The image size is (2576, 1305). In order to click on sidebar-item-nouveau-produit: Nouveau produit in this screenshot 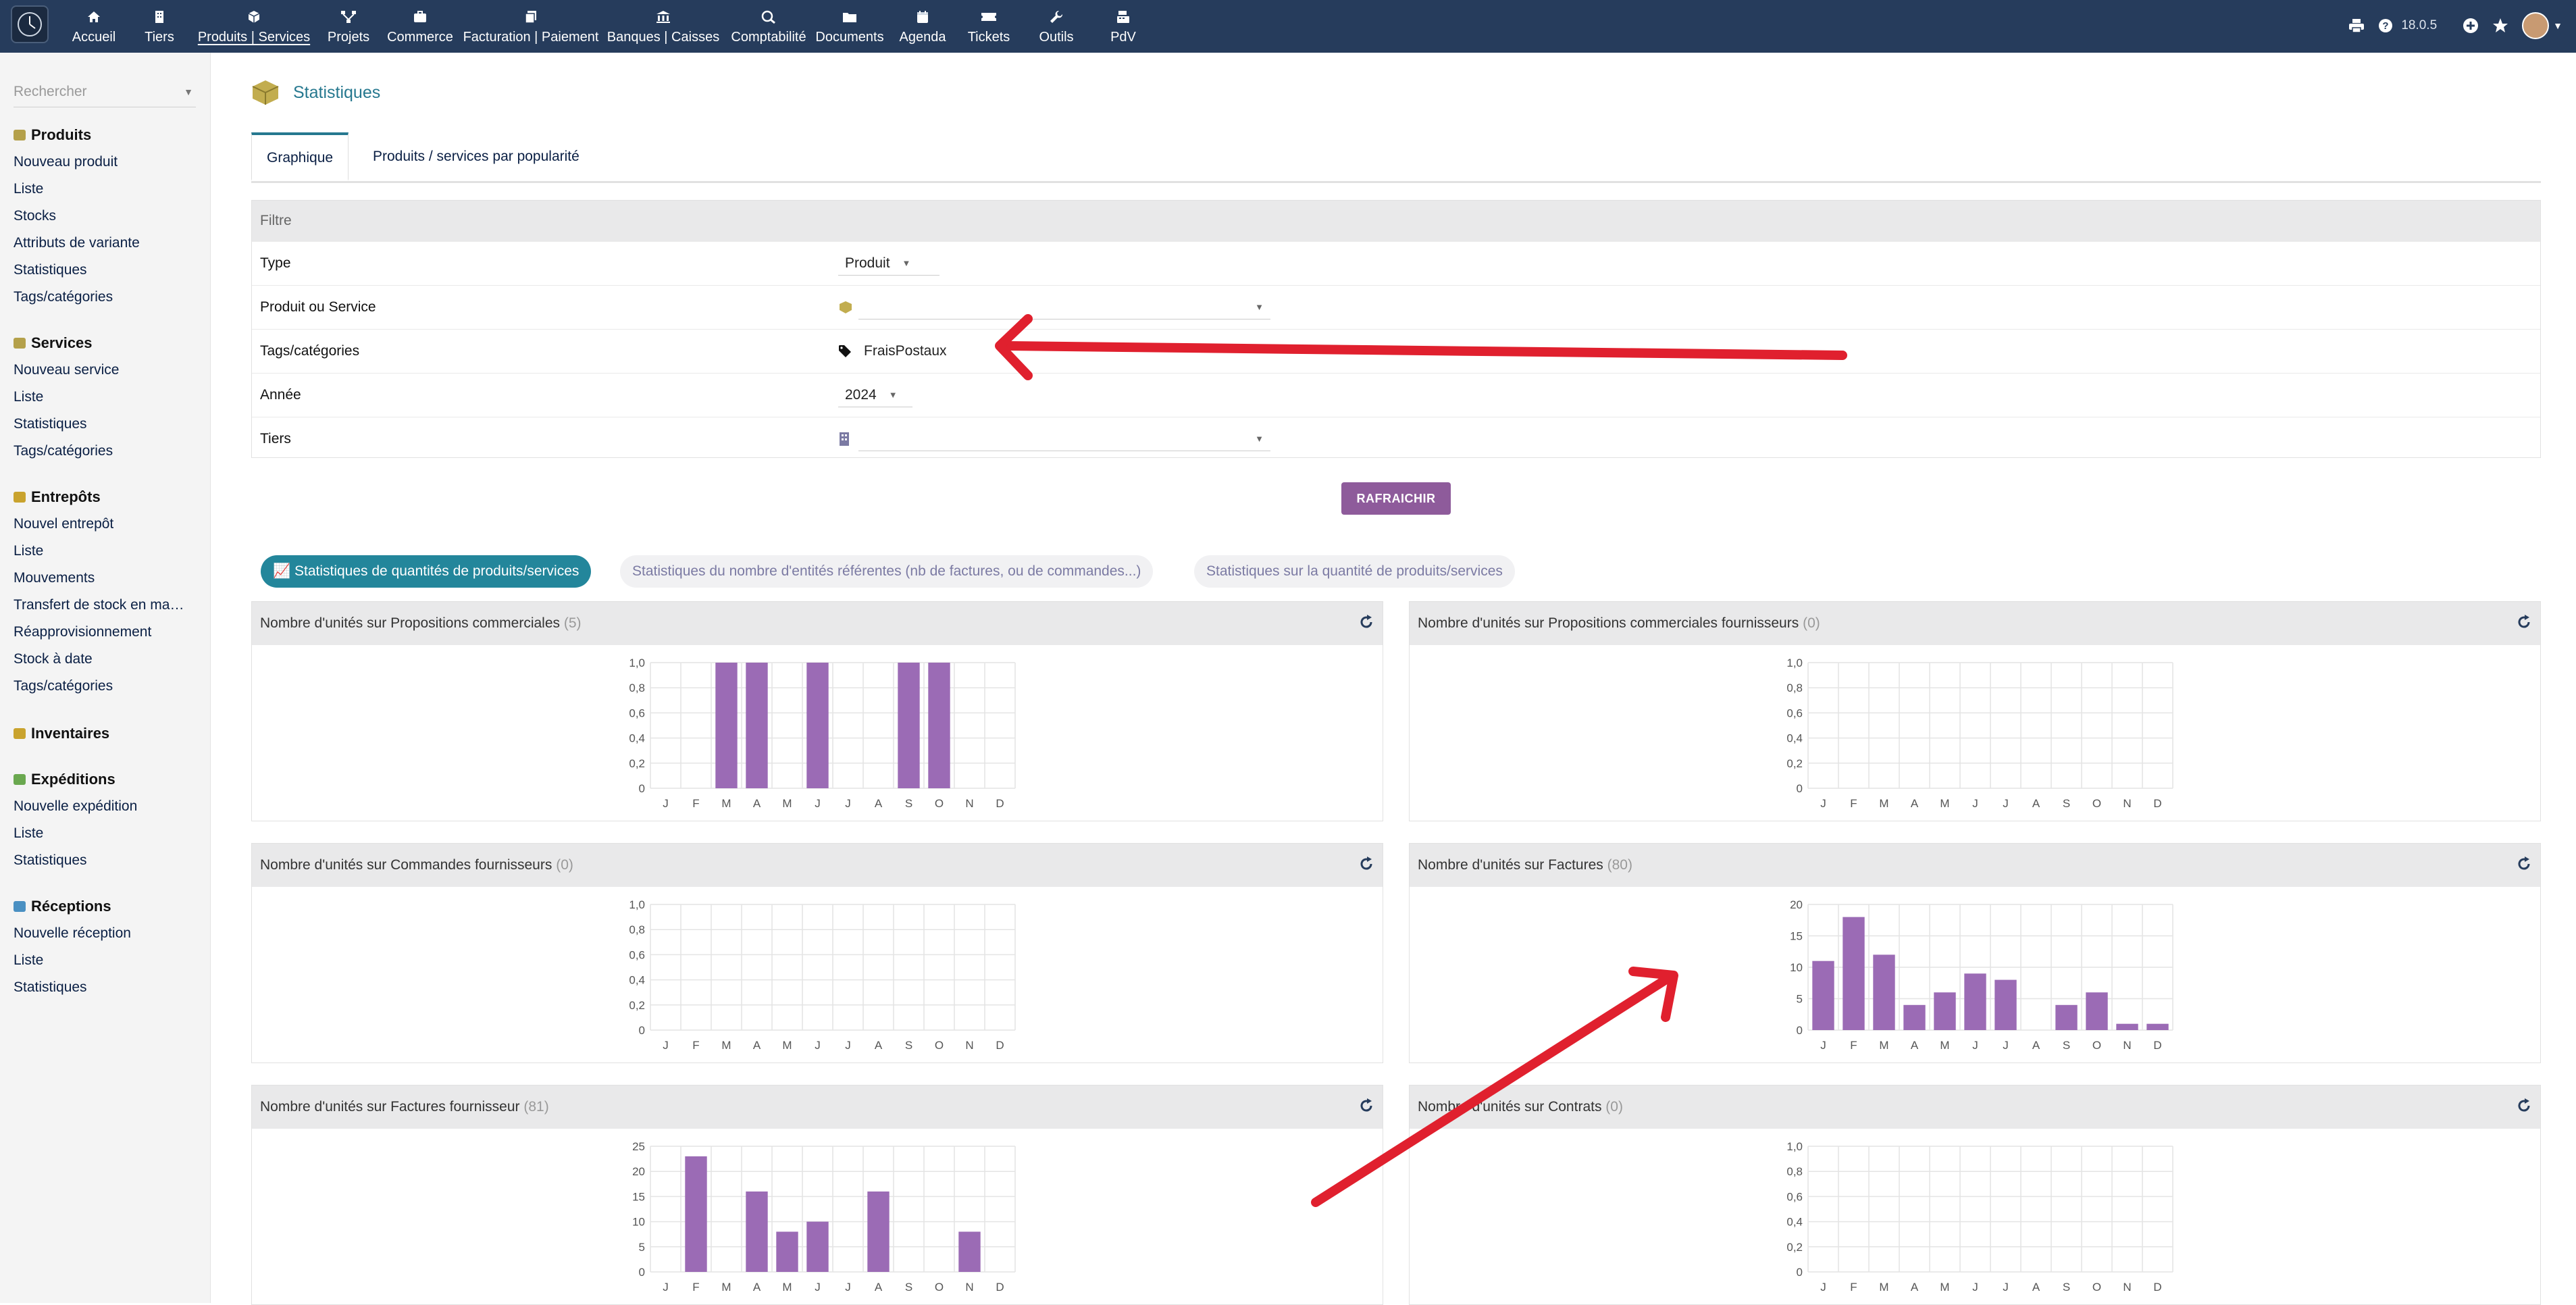, I will do `click(108, 162)`.